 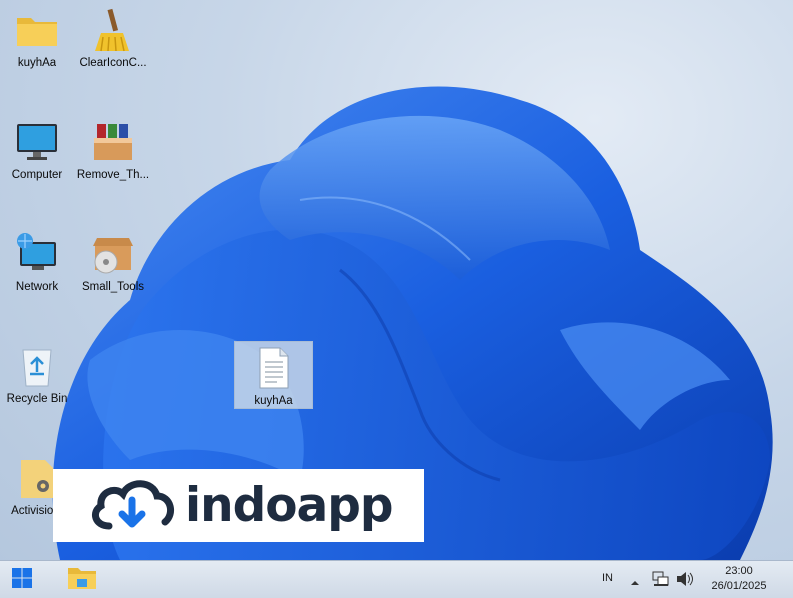 I want to click on volume-icon, so click(x=685, y=581).